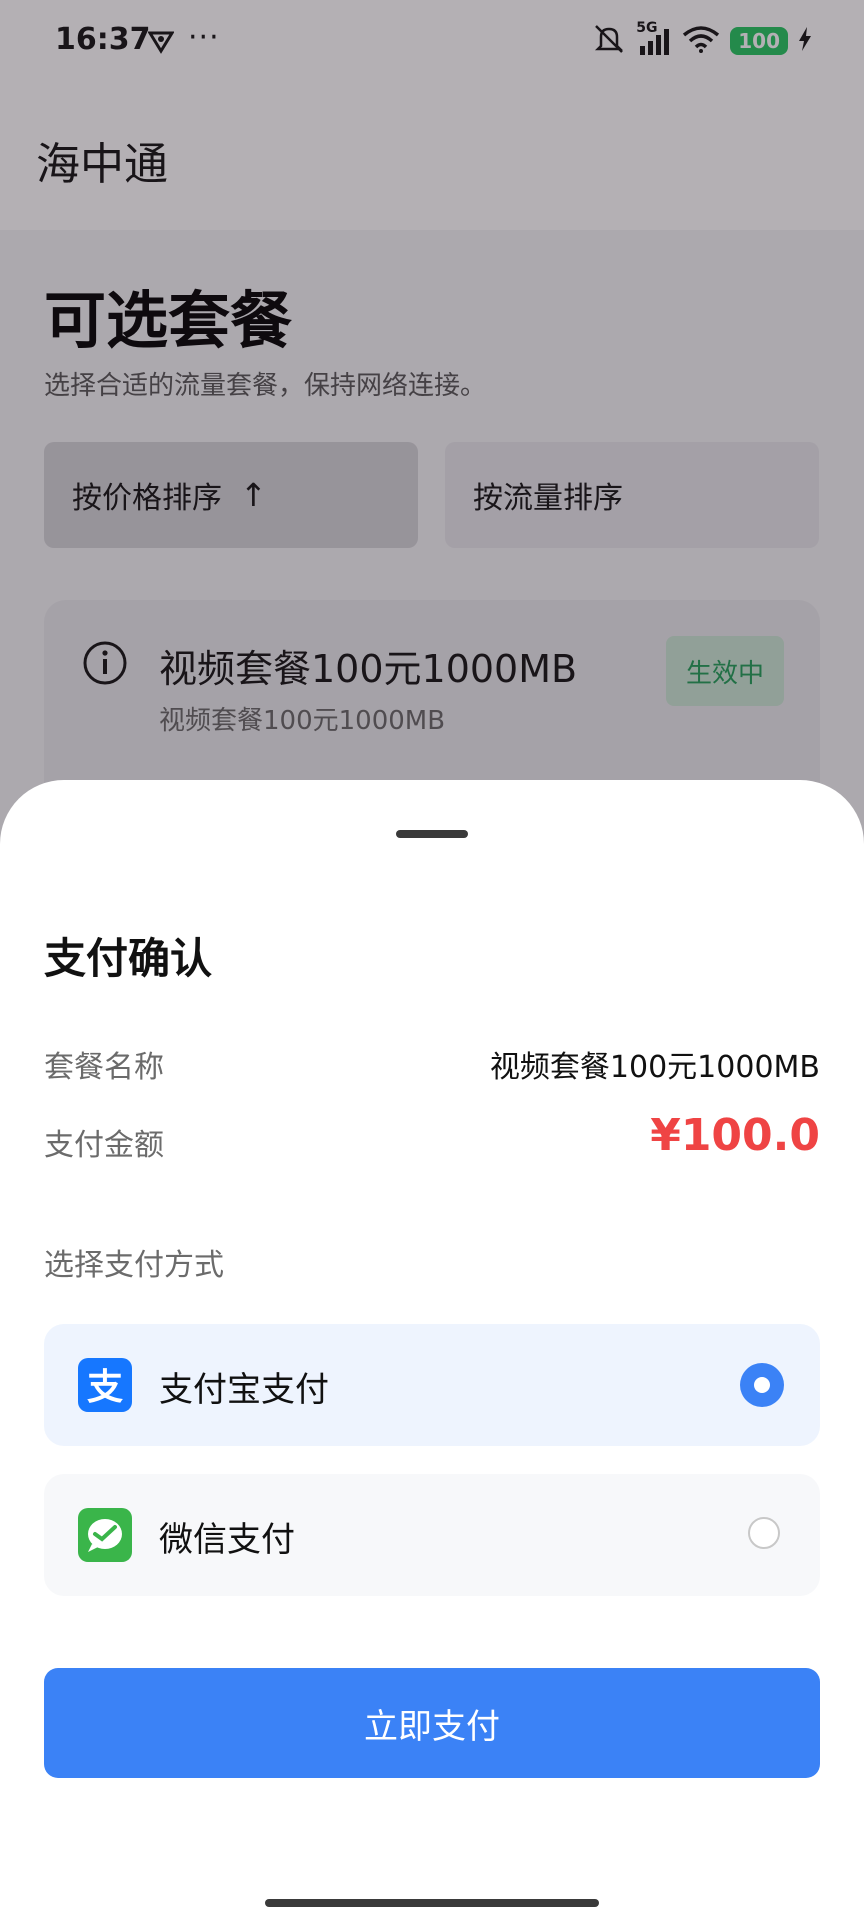  Describe the element at coordinates (104, 1145) in the screenshot. I see `amount-label: 支付金额` at that location.